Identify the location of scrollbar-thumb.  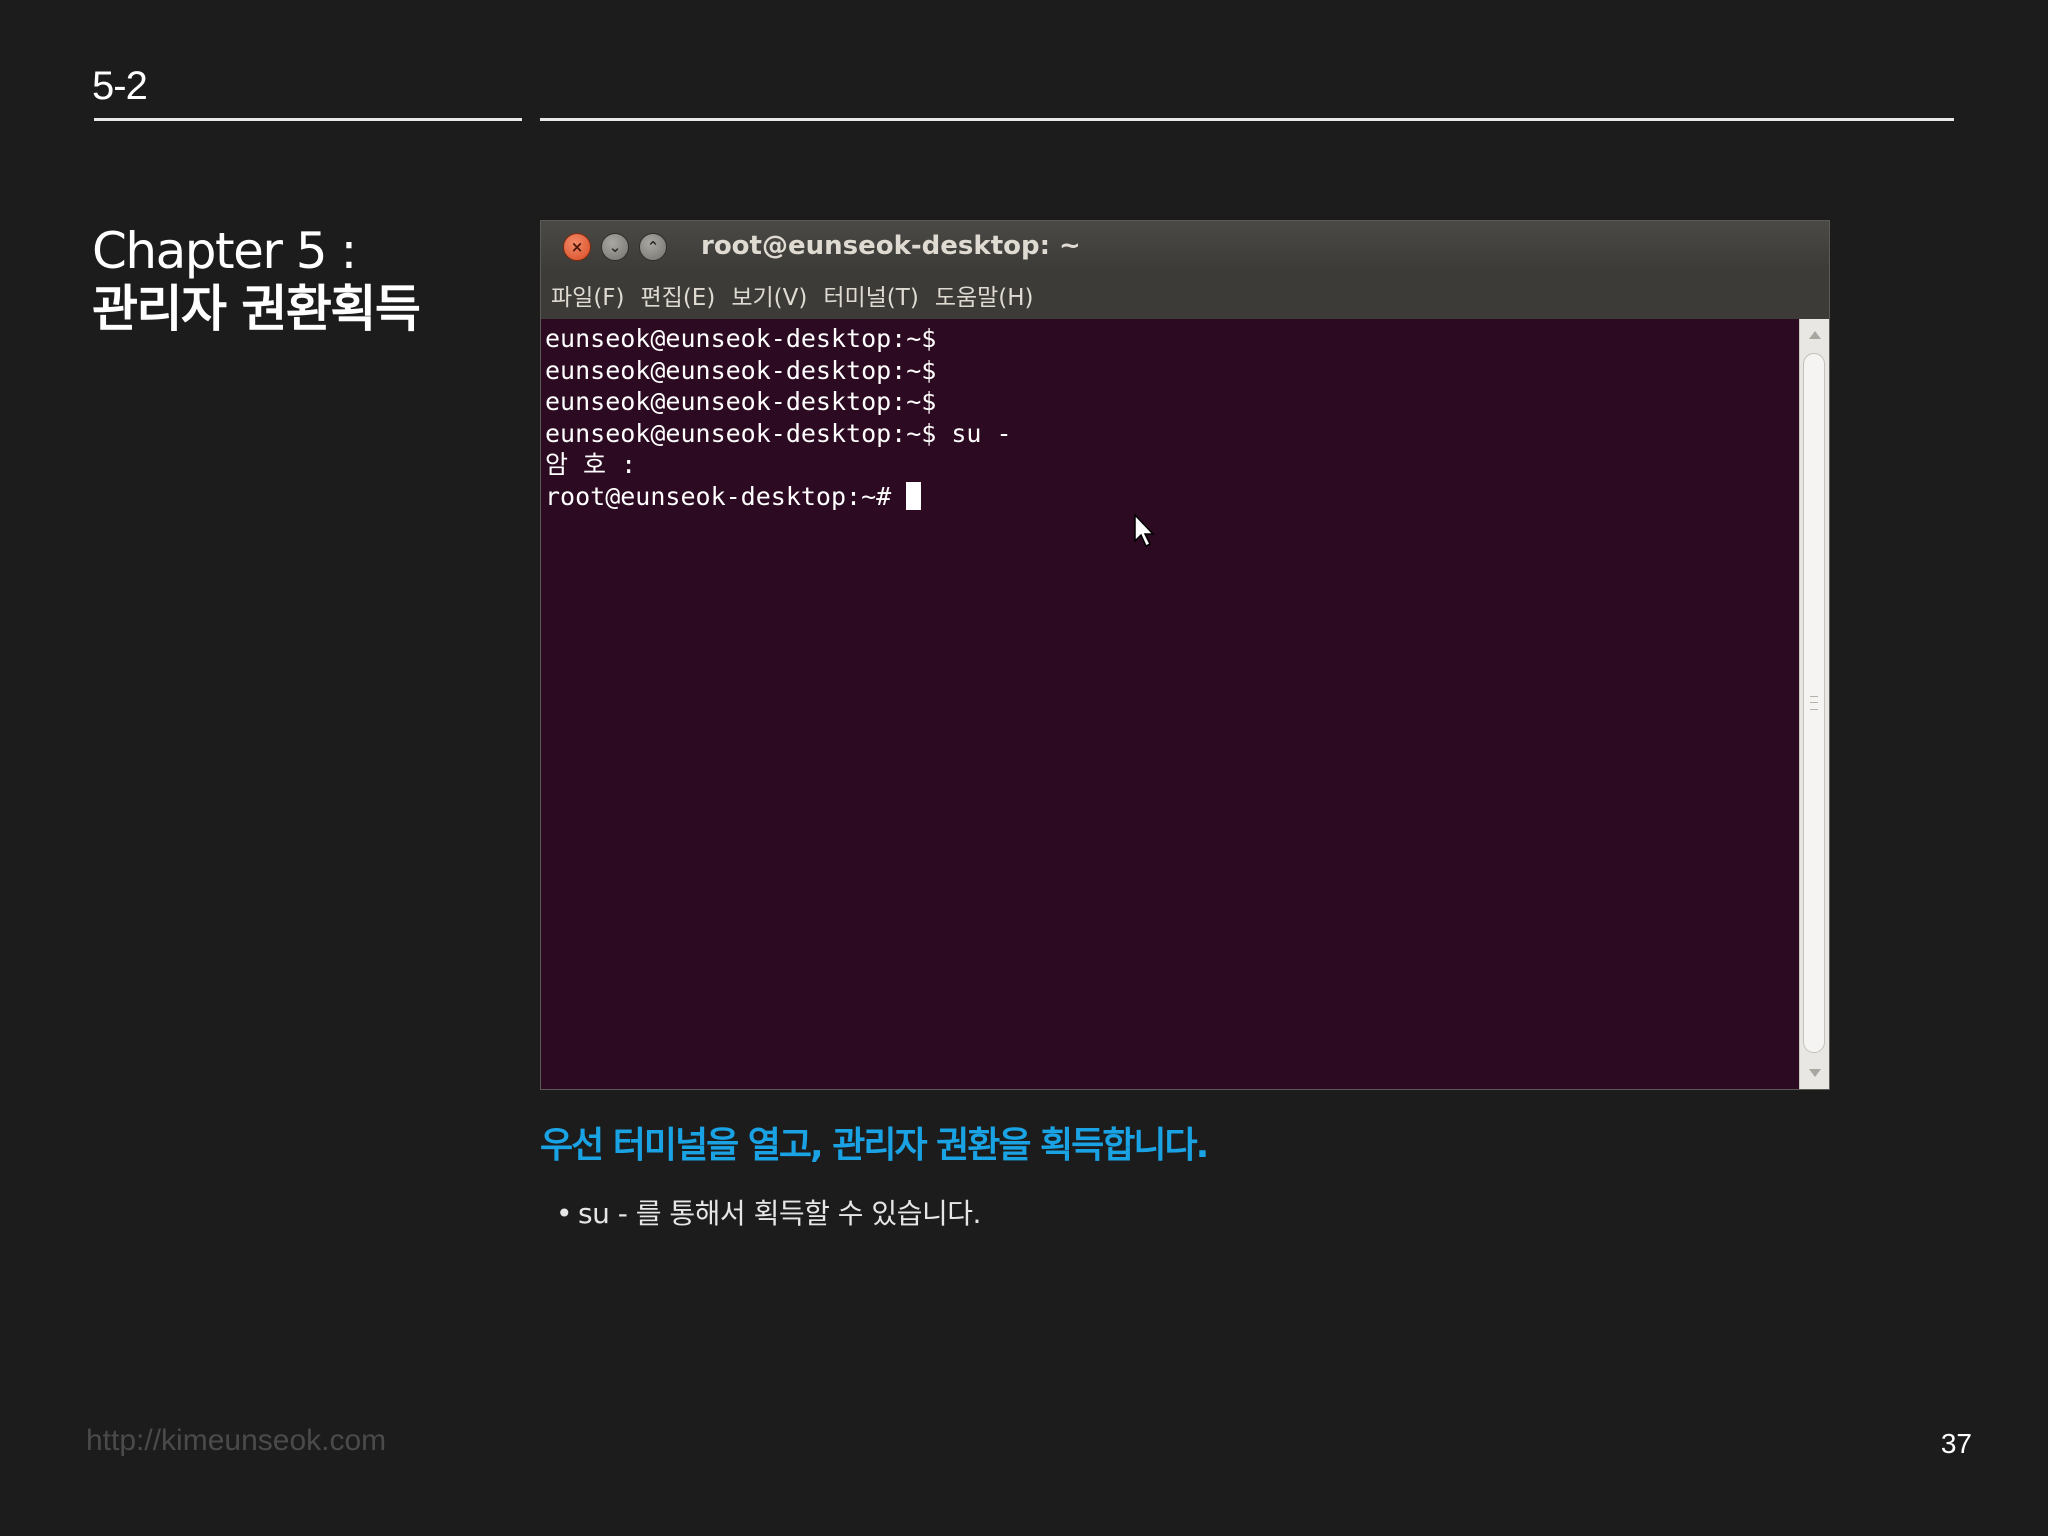
(1814, 703).